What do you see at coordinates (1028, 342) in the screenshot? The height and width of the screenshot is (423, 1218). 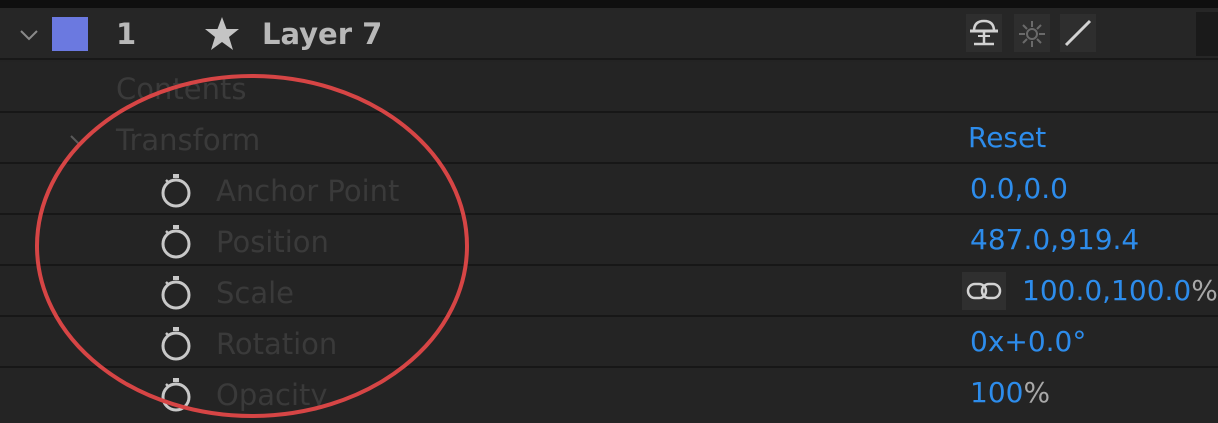 I see `property-value: 0x+0.0°` at bounding box center [1028, 342].